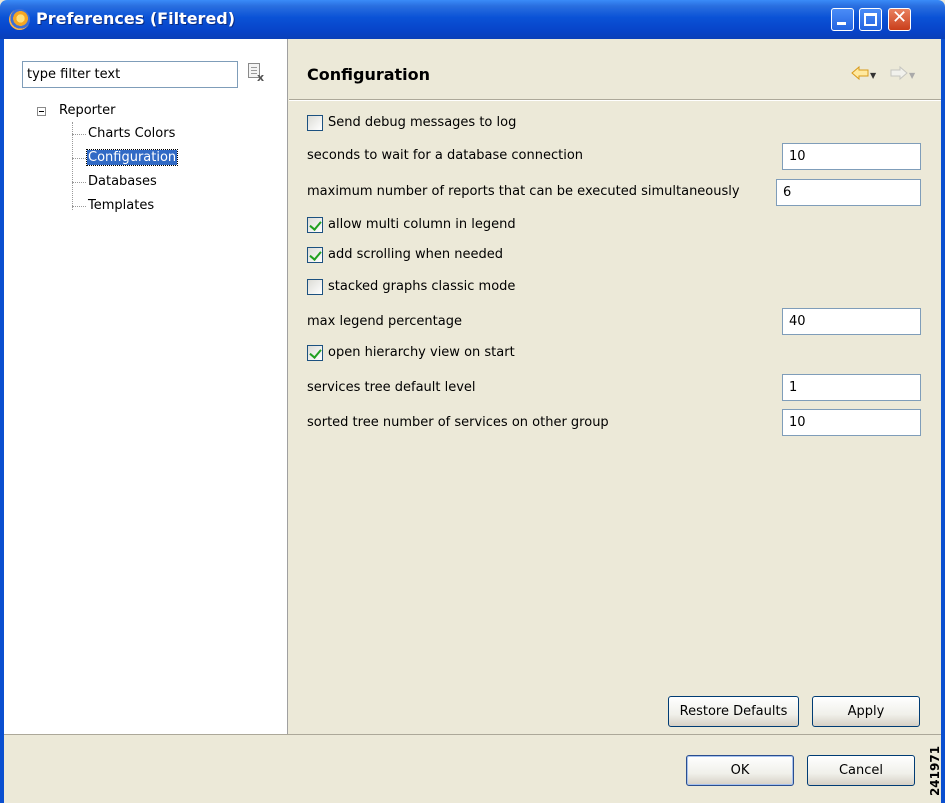 Image resolution: width=945 pixels, height=803 pixels. What do you see at coordinates (851, 387) in the screenshot?
I see `tree-level-field` at bounding box center [851, 387].